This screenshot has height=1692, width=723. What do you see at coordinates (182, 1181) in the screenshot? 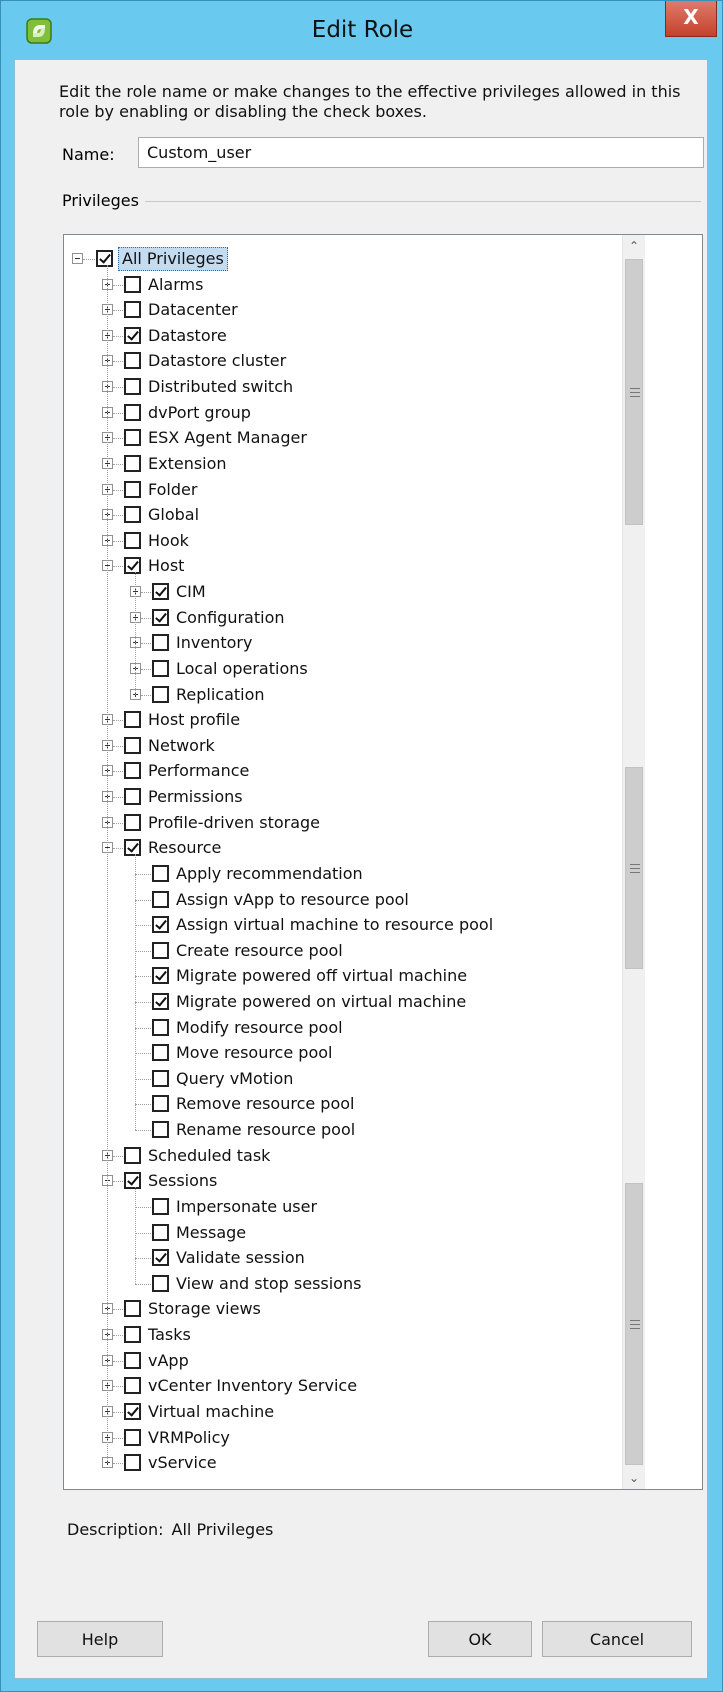
I see `privilege-label: Sessions` at bounding box center [182, 1181].